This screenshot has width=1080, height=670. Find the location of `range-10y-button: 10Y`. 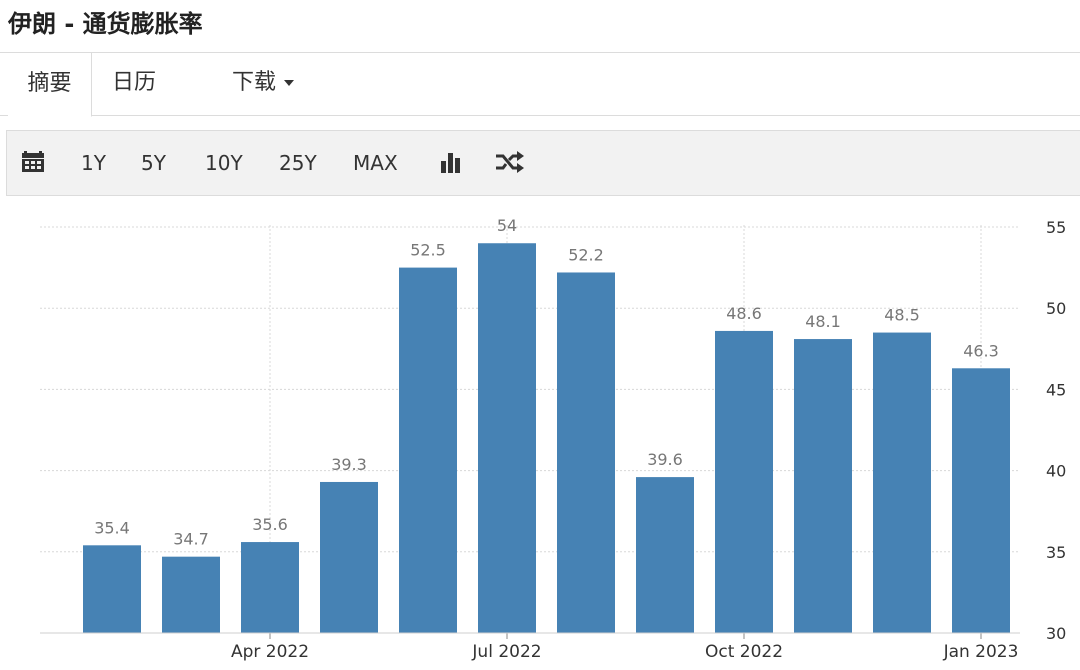

range-10y-button: 10Y is located at coordinates (224, 163).